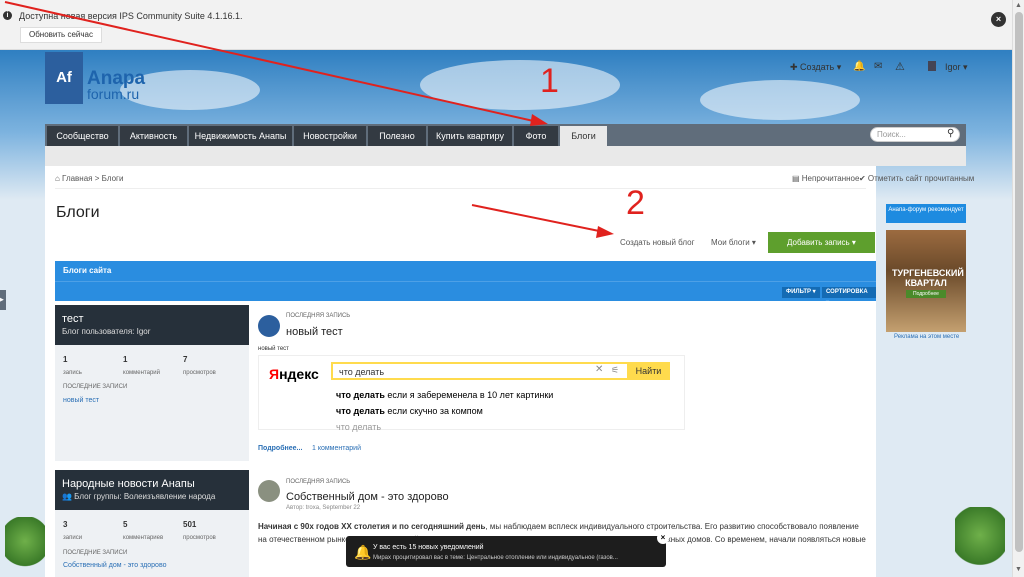  I want to click on notification-title: У вас есть 15 новых уведомлений, so click(428, 547).